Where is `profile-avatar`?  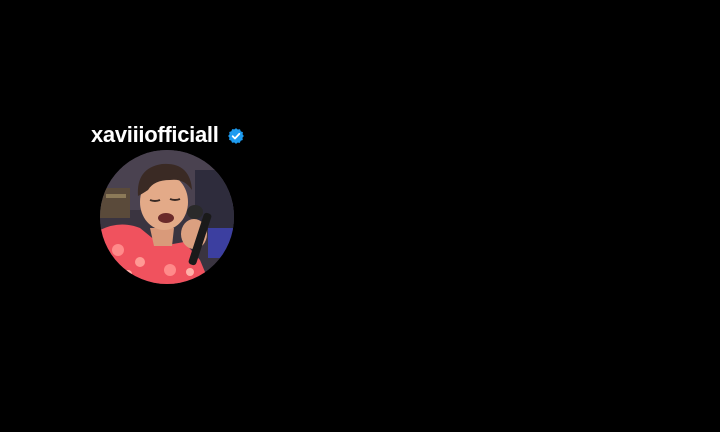
profile-avatar is located at coordinates (167, 217).